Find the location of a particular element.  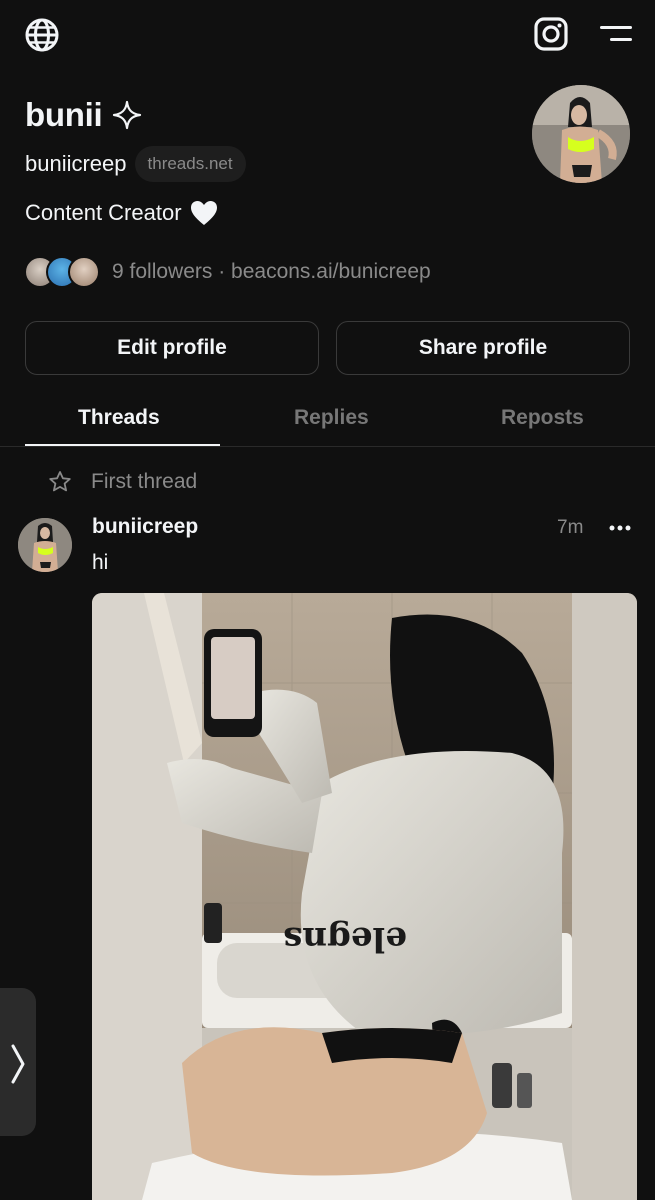

handle-row: buniicreep threads.net is located at coordinates (135, 164).